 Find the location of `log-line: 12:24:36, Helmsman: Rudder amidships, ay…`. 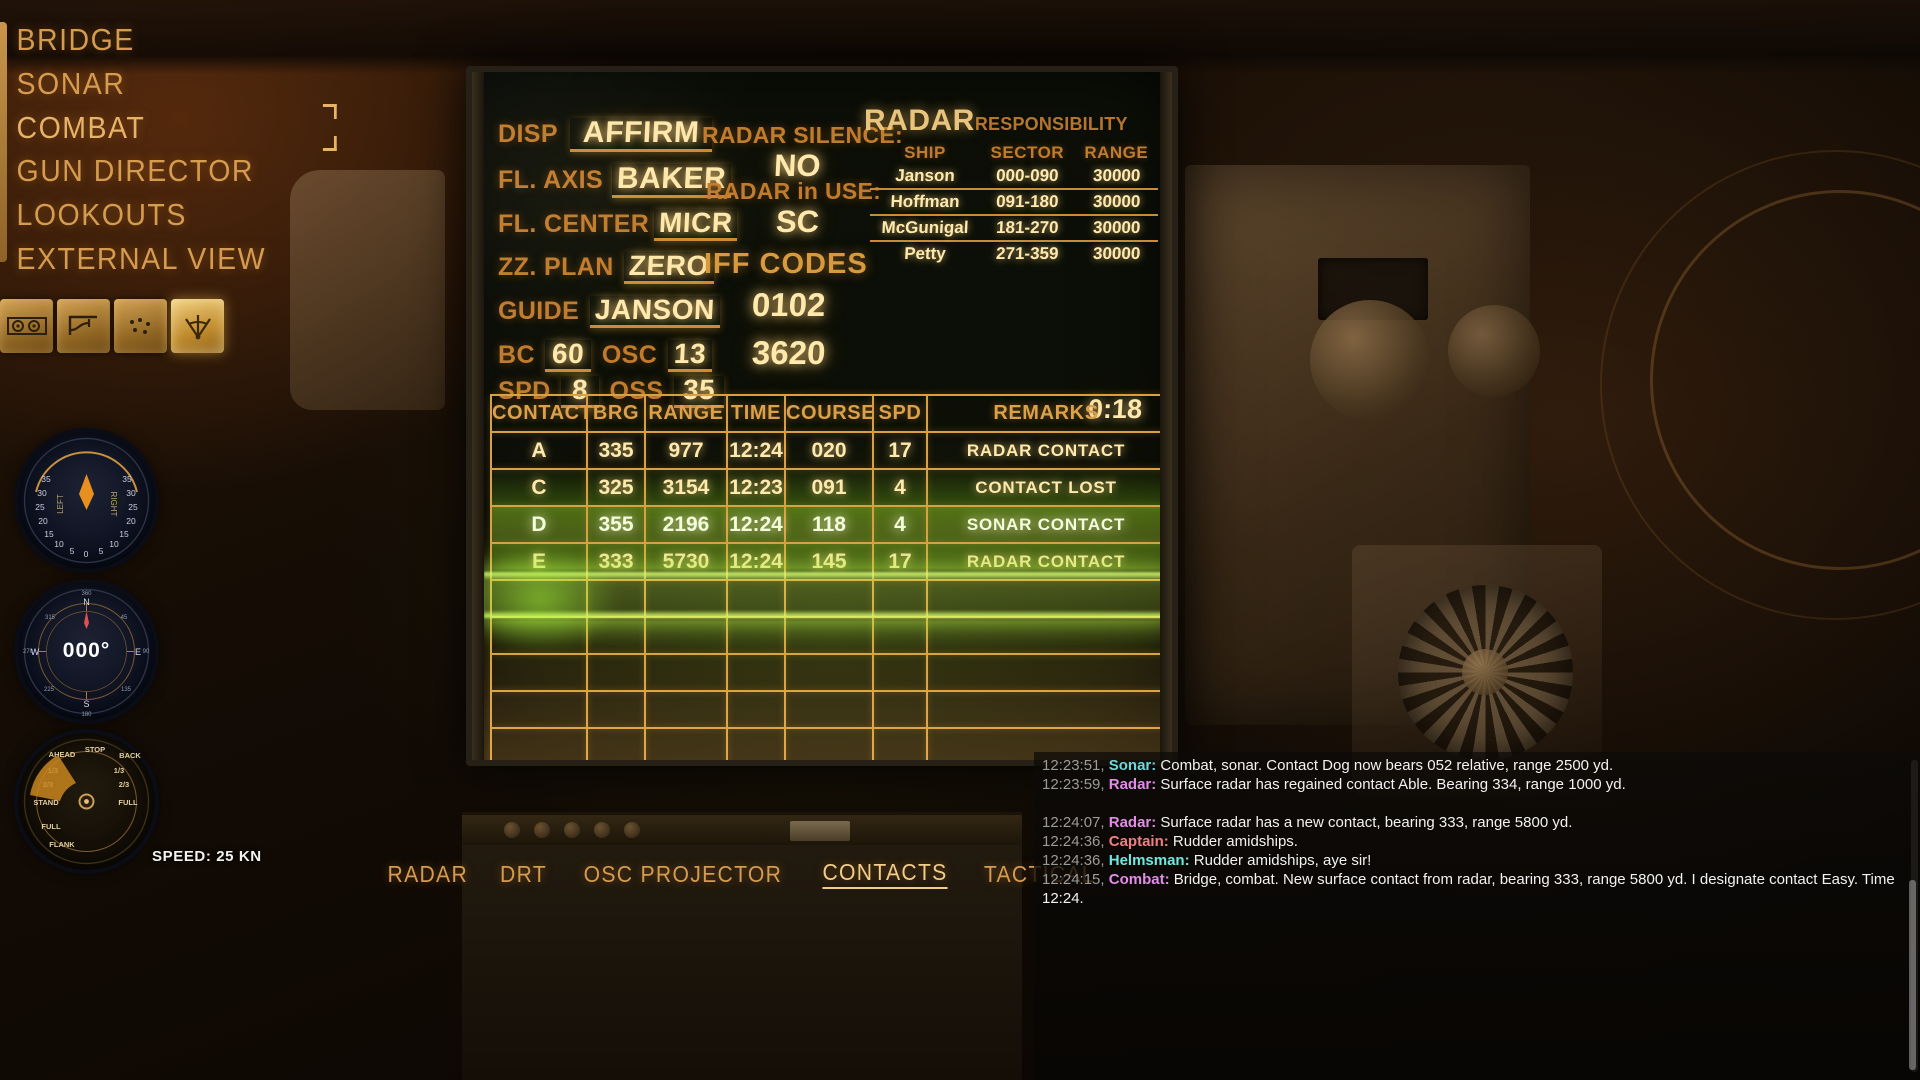

log-line: 12:24:36, Helmsman: Rudder amidships, ay… is located at coordinates (1474, 860).